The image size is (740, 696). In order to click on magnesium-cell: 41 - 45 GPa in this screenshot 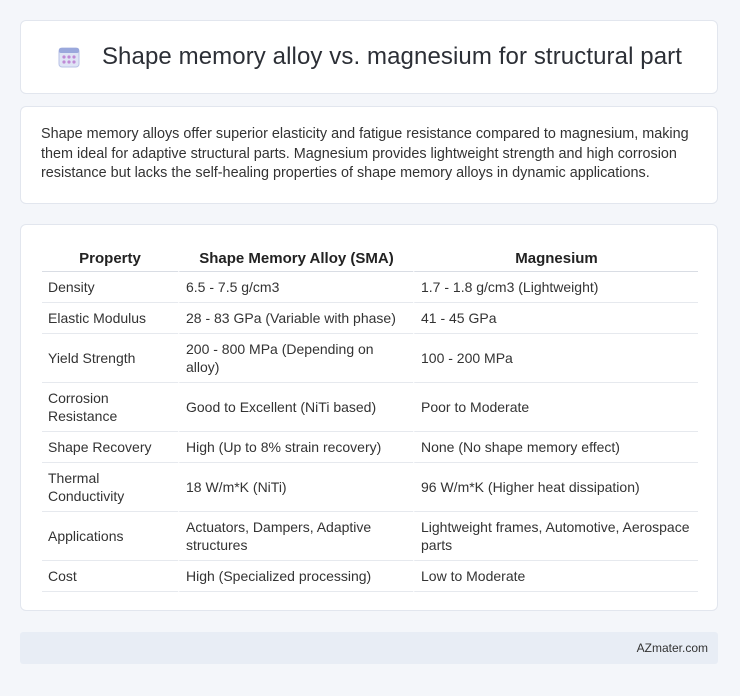, I will do `click(555, 318)`.